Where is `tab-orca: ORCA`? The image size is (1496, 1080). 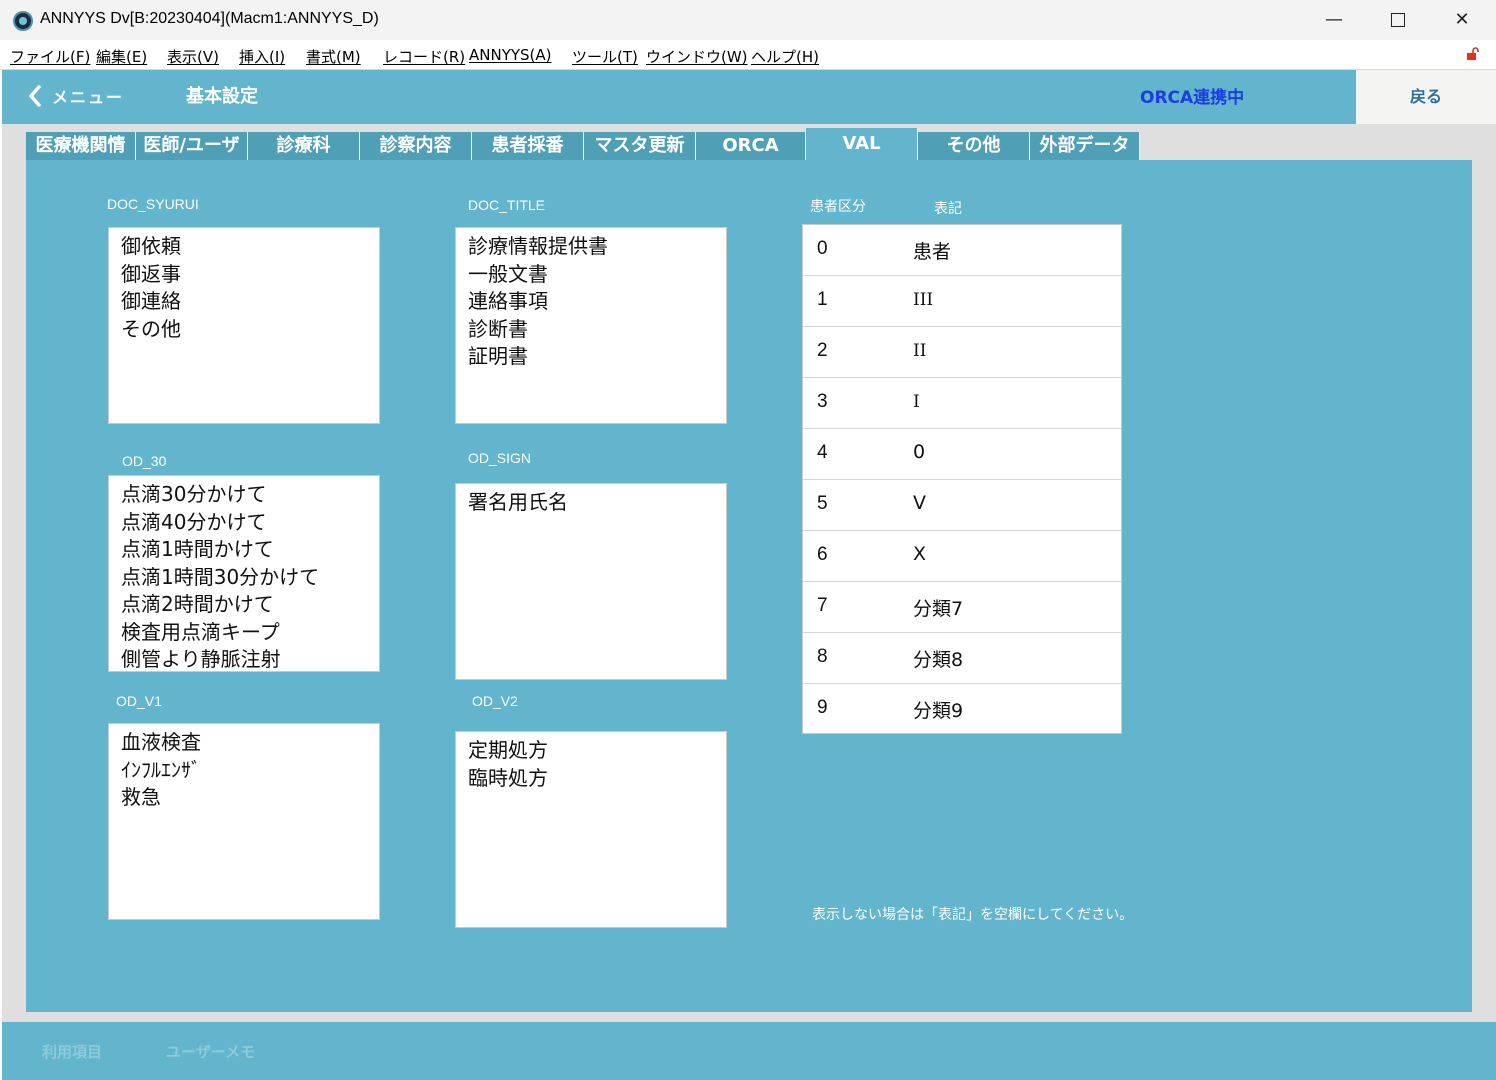
tab-orca: ORCA is located at coordinates (751, 146).